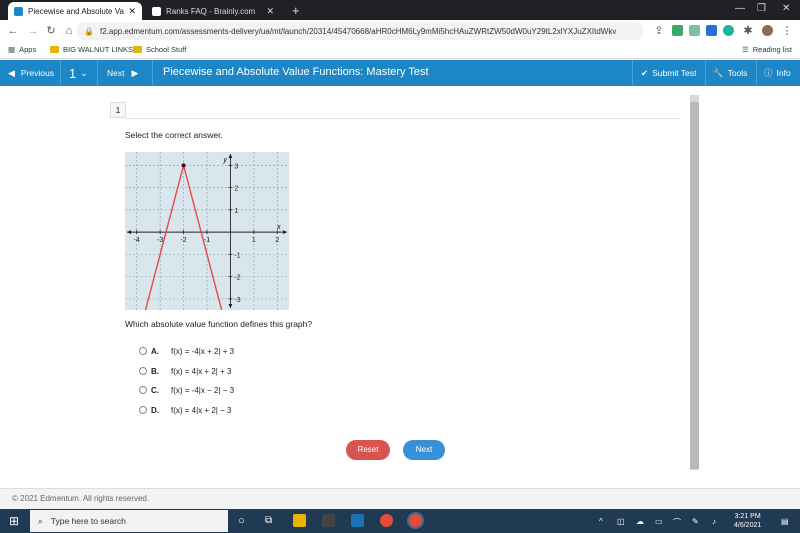  Describe the element at coordinates (415, 520) in the screenshot. I see `chrome-active-icon` at that location.